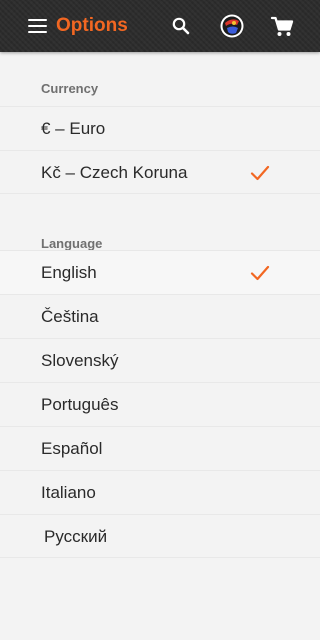 The width and height of the screenshot is (320, 640). Describe the element at coordinates (160, 26) in the screenshot. I see `app-bar: Options` at that location.